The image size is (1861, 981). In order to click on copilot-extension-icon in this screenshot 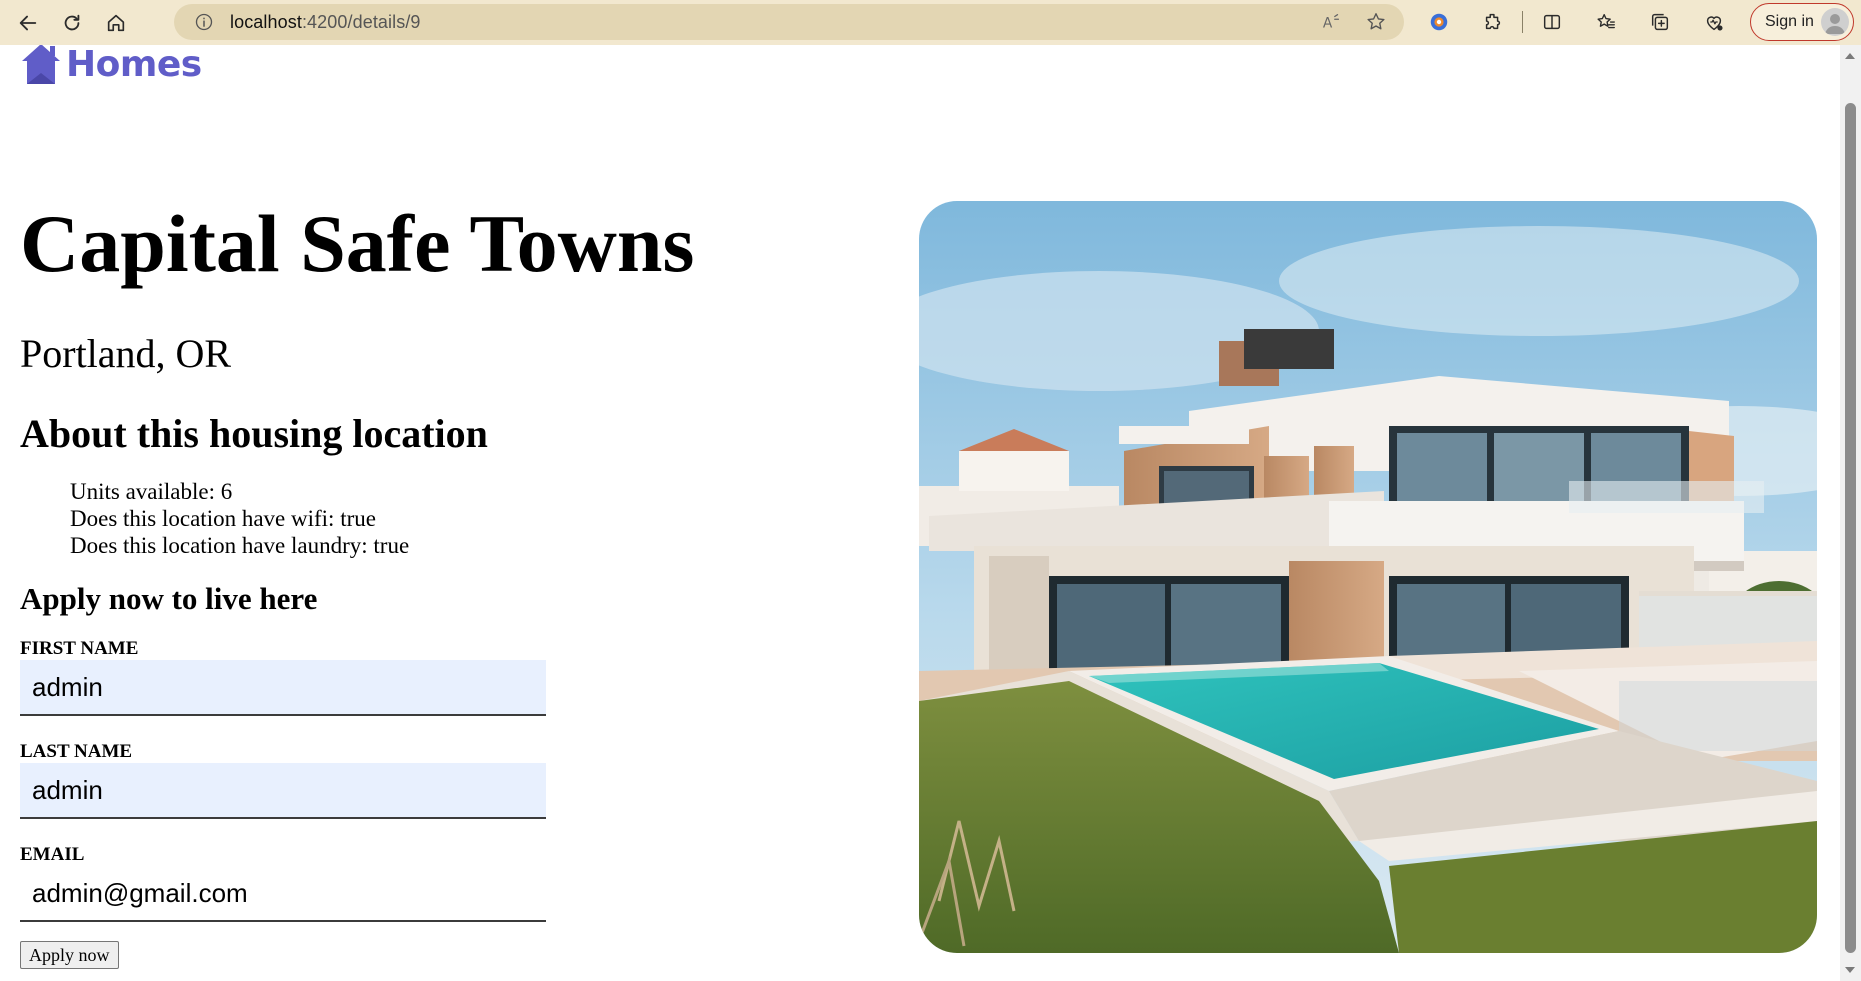, I will do `click(1439, 22)`.